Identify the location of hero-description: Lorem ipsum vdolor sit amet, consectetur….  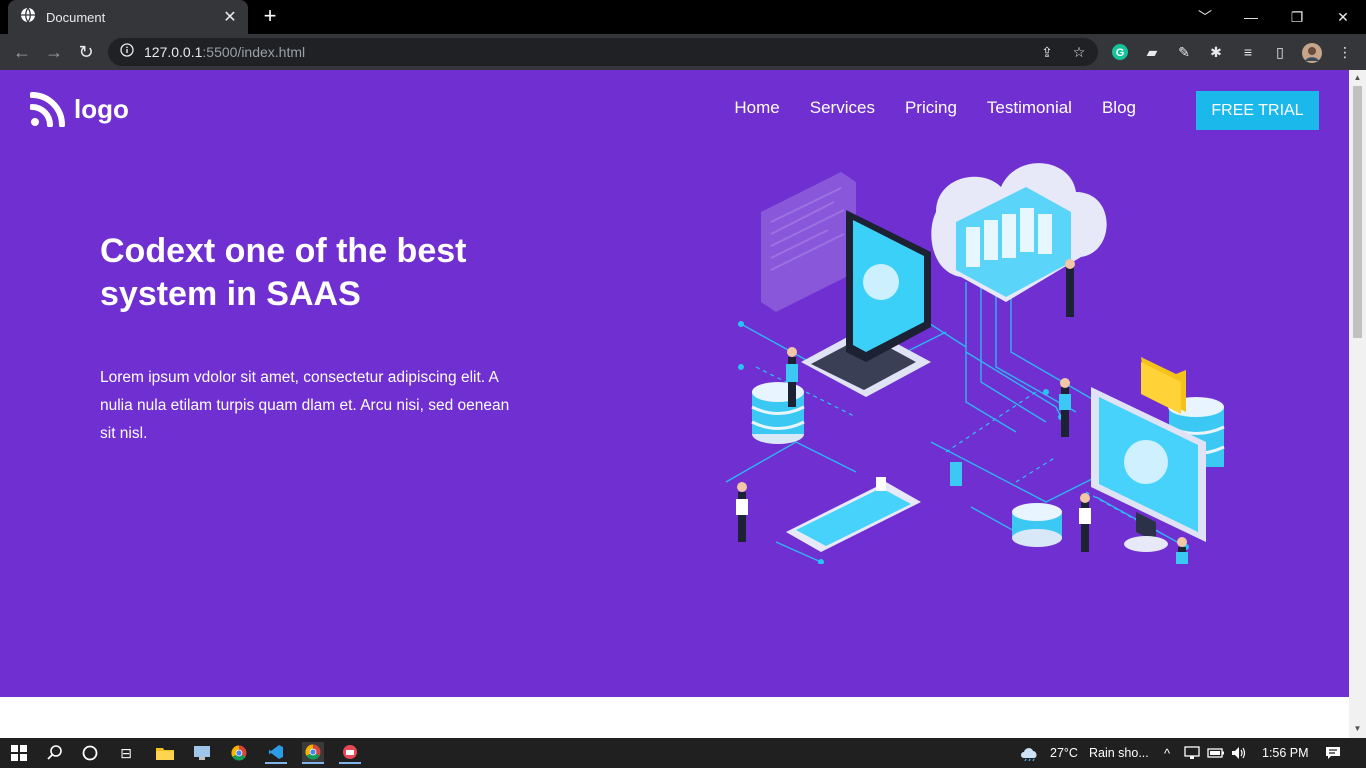
(305, 405).